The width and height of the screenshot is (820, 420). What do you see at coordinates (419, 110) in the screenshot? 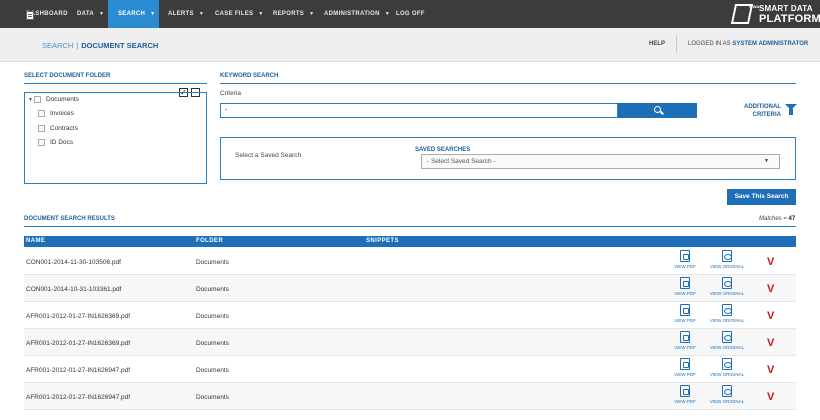
I see `criteria-input: -` at bounding box center [419, 110].